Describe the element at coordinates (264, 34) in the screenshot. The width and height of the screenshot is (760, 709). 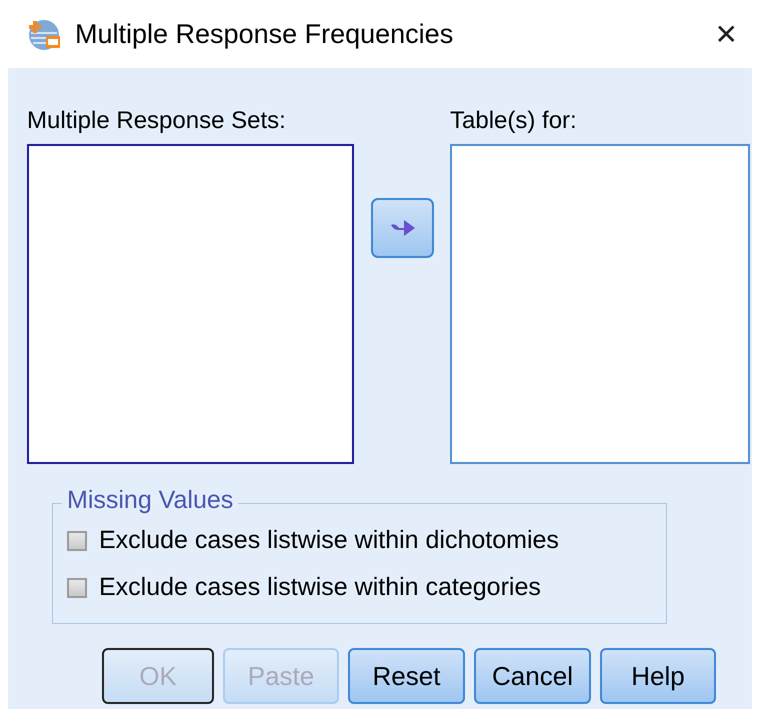
I see `window-title: Multiple Response Frequencies` at that location.